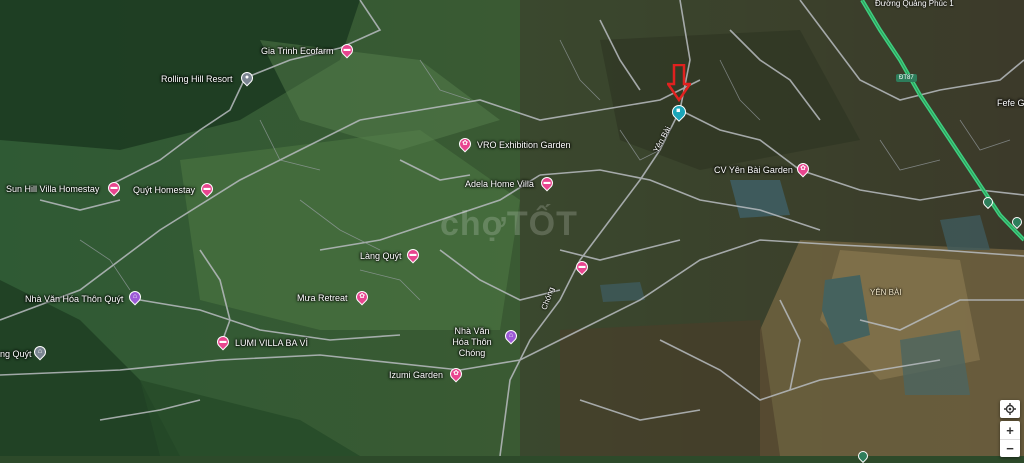  What do you see at coordinates (1010, 448) in the screenshot?
I see `zoom-out-button: −` at bounding box center [1010, 448].